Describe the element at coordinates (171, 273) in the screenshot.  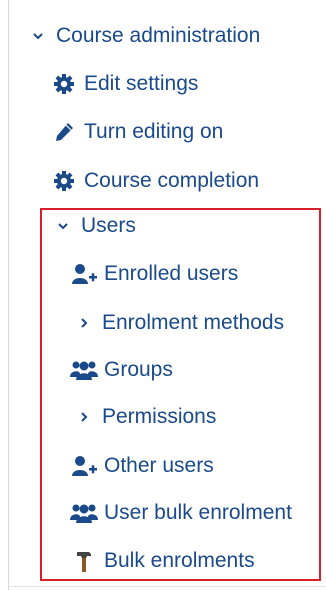
I see `enrolled-users-label: Enrolled users` at that location.